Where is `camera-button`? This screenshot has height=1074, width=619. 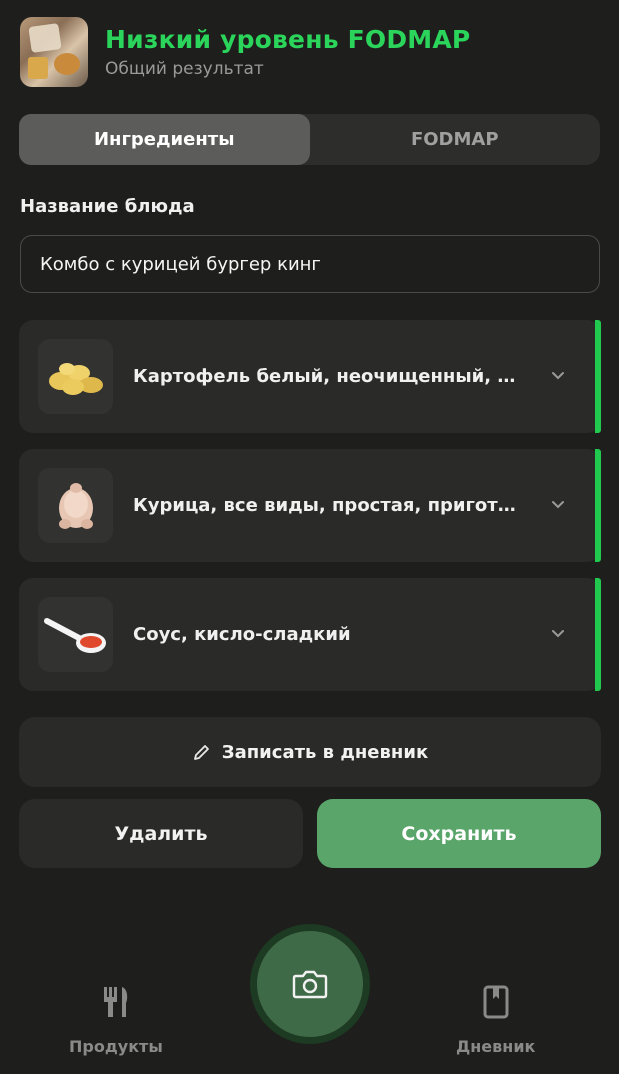
camera-button is located at coordinates (310, 984).